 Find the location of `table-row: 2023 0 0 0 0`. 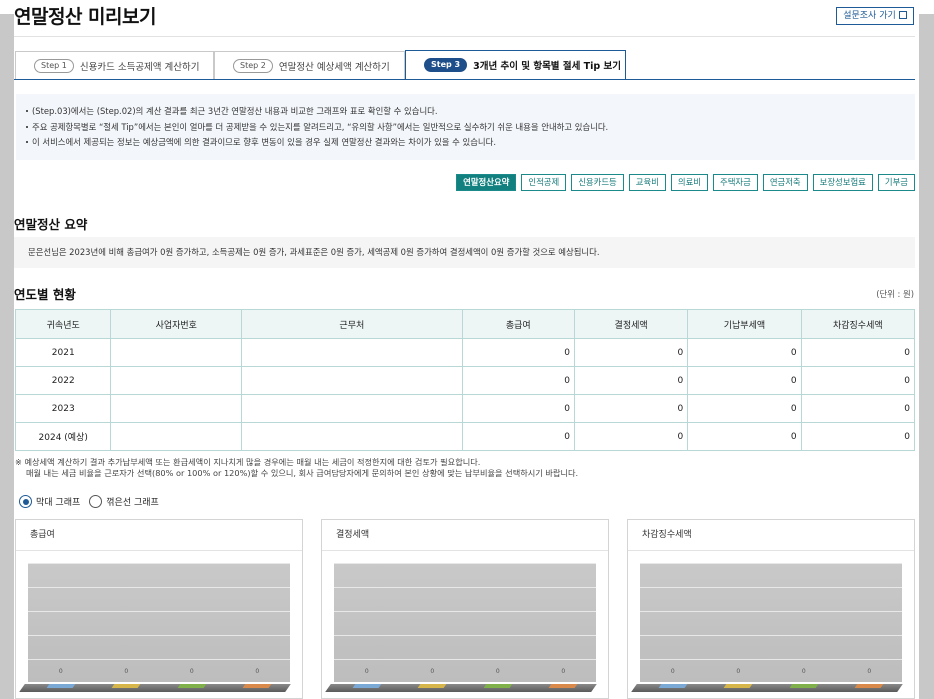

table-row: 2023 0 0 0 0 is located at coordinates (465, 408).